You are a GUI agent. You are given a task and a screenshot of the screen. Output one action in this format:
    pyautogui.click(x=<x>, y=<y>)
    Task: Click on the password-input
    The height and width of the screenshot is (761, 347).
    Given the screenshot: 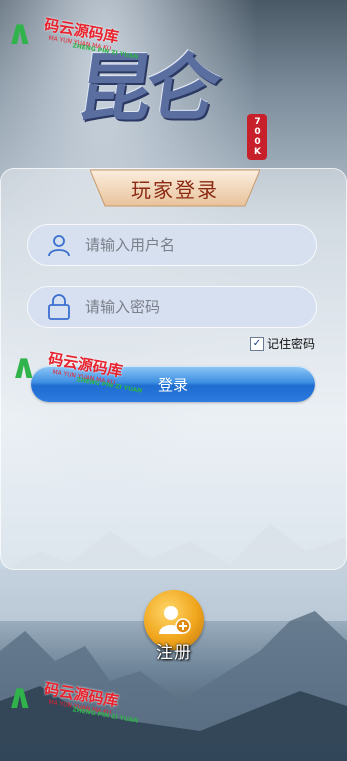 What is the action you would take?
    pyautogui.click(x=195, y=307)
    